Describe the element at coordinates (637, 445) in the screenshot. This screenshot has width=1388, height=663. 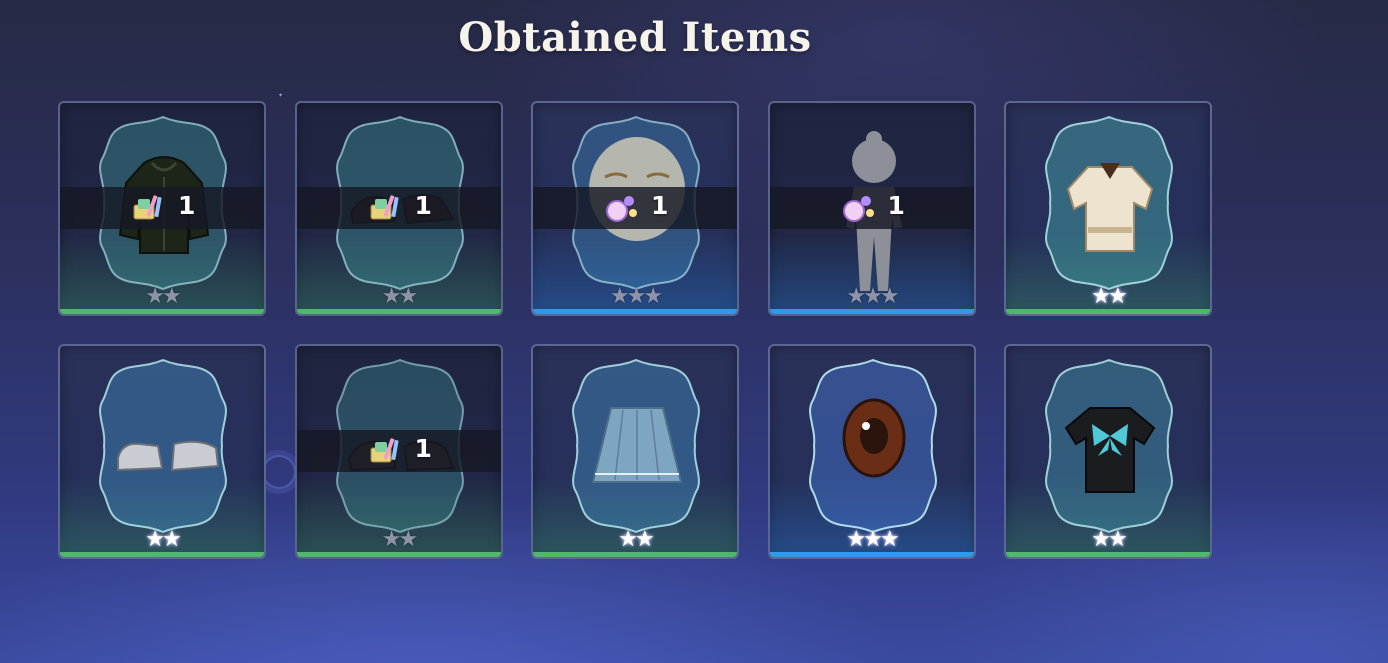
I see `blue-pleated-skirt-icon` at that location.